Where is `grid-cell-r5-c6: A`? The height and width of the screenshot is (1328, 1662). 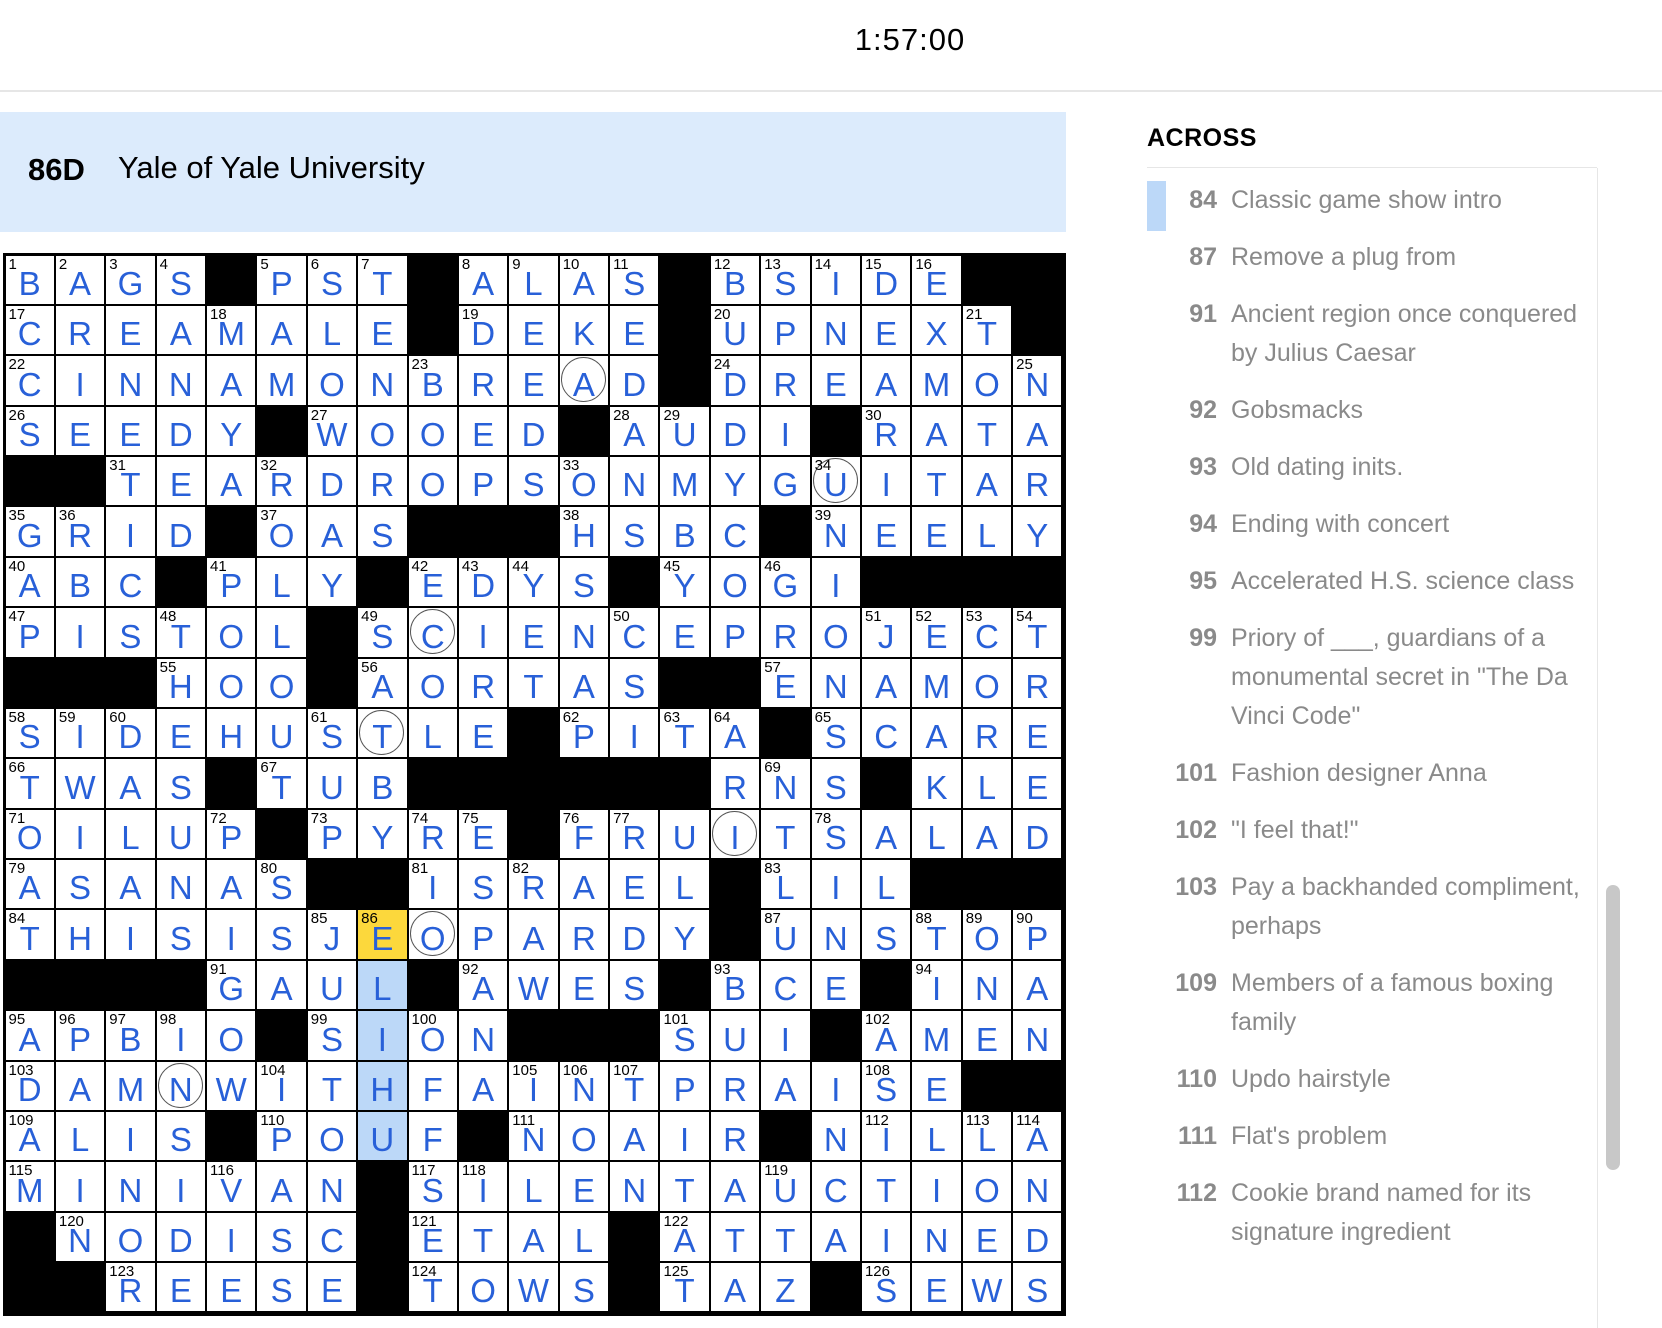 grid-cell-r5-c6: A is located at coordinates (332, 531).